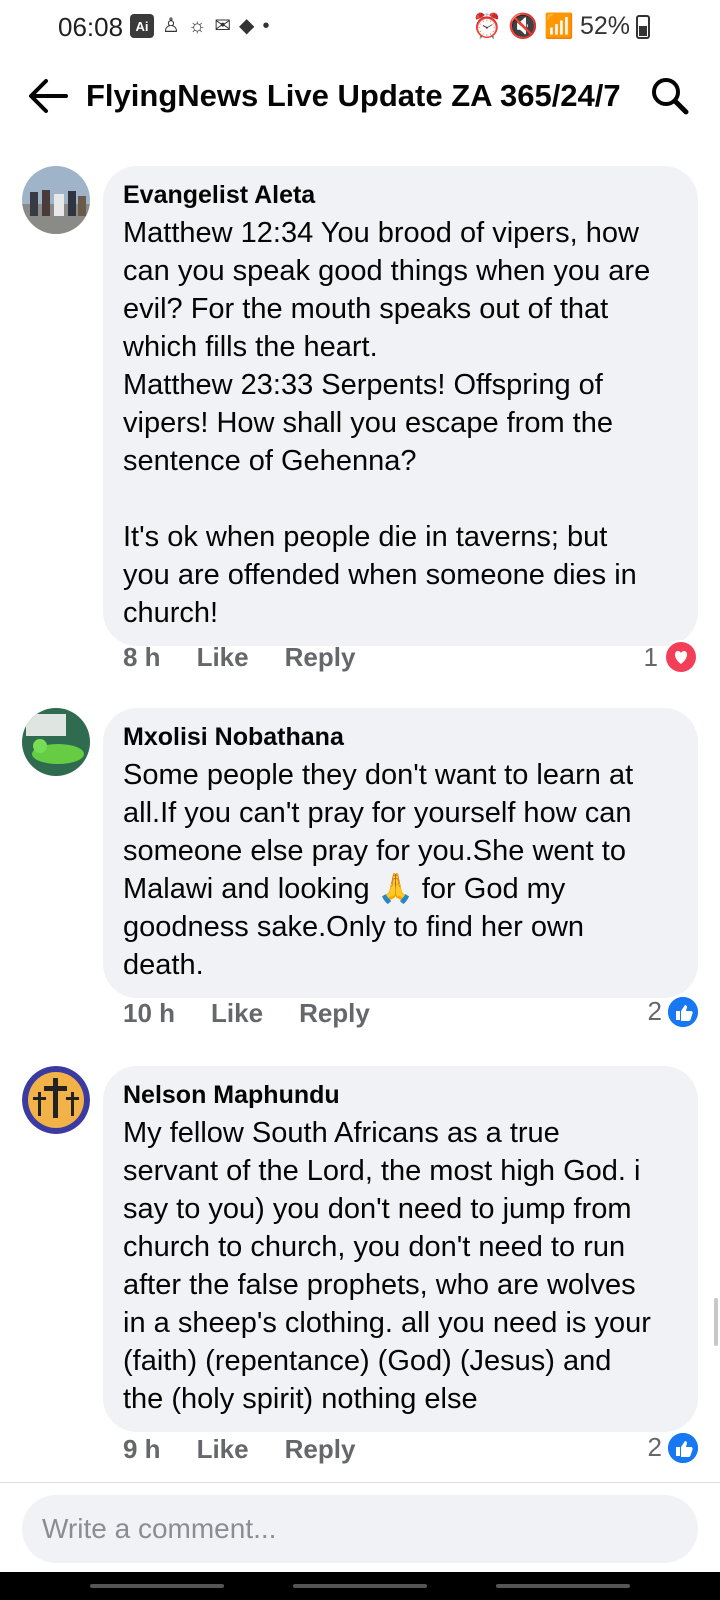  What do you see at coordinates (643, 26) in the screenshot?
I see `battery-icon` at bounding box center [643, 26].